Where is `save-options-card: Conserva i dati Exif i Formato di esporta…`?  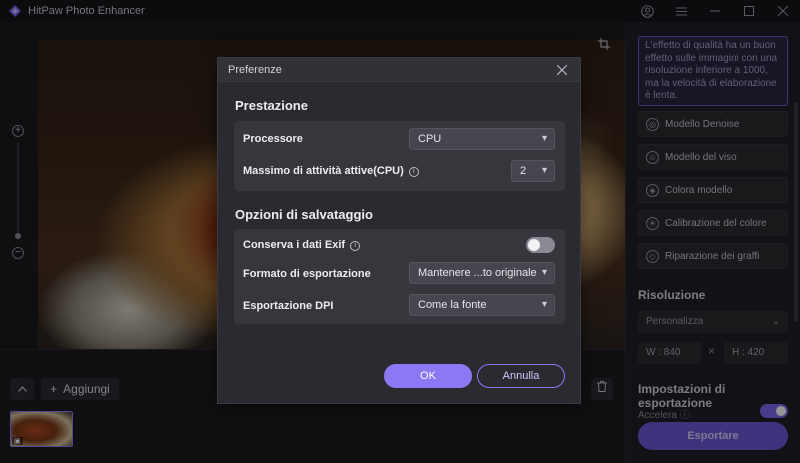
save-options-card: Conserva i dati Exif i Formato di esporta… is located at coordinates (399, 276).